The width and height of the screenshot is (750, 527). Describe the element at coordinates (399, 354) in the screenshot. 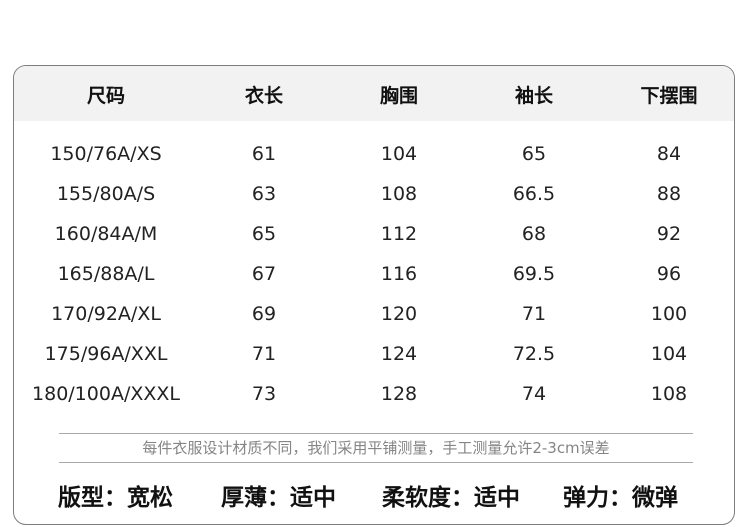

I see `cell-chest: 124` at that location.